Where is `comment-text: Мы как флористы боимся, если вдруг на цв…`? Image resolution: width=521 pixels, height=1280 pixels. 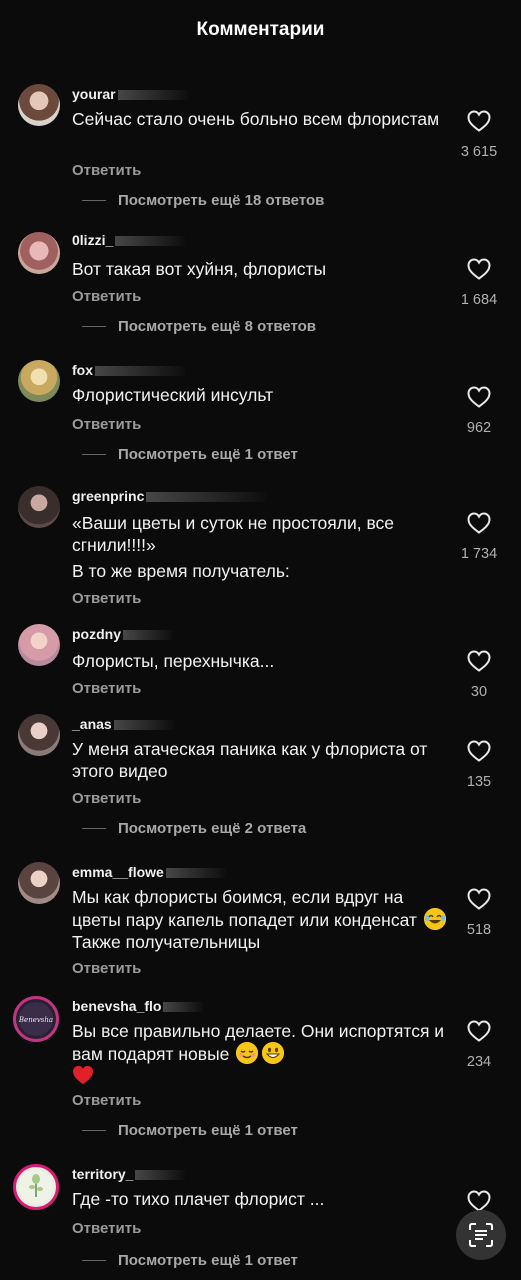 comment-text: Мы как флористы боимся, если вдруг на цв… is located at coordinates (262, 919).